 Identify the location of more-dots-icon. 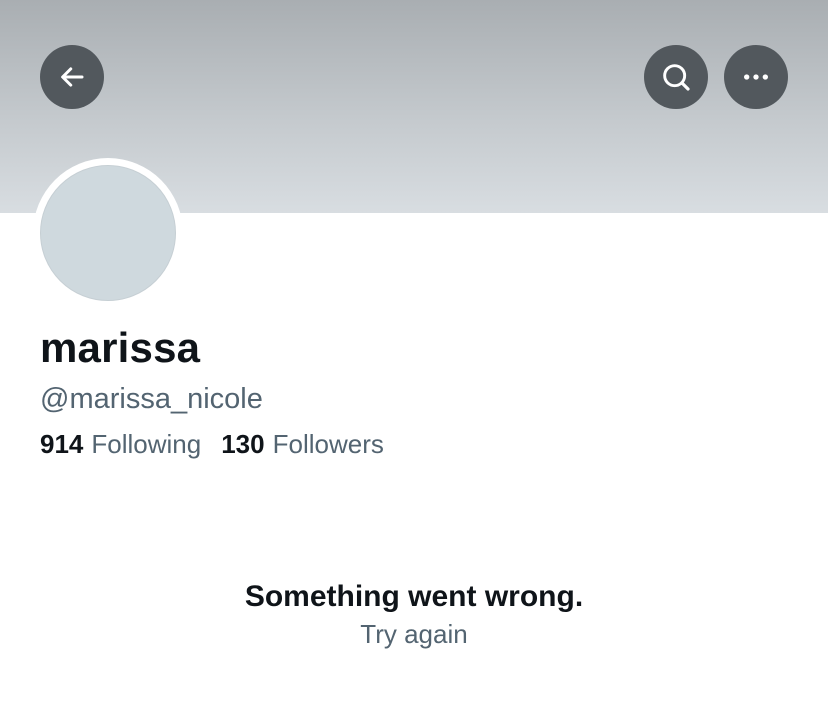
(756, 77).